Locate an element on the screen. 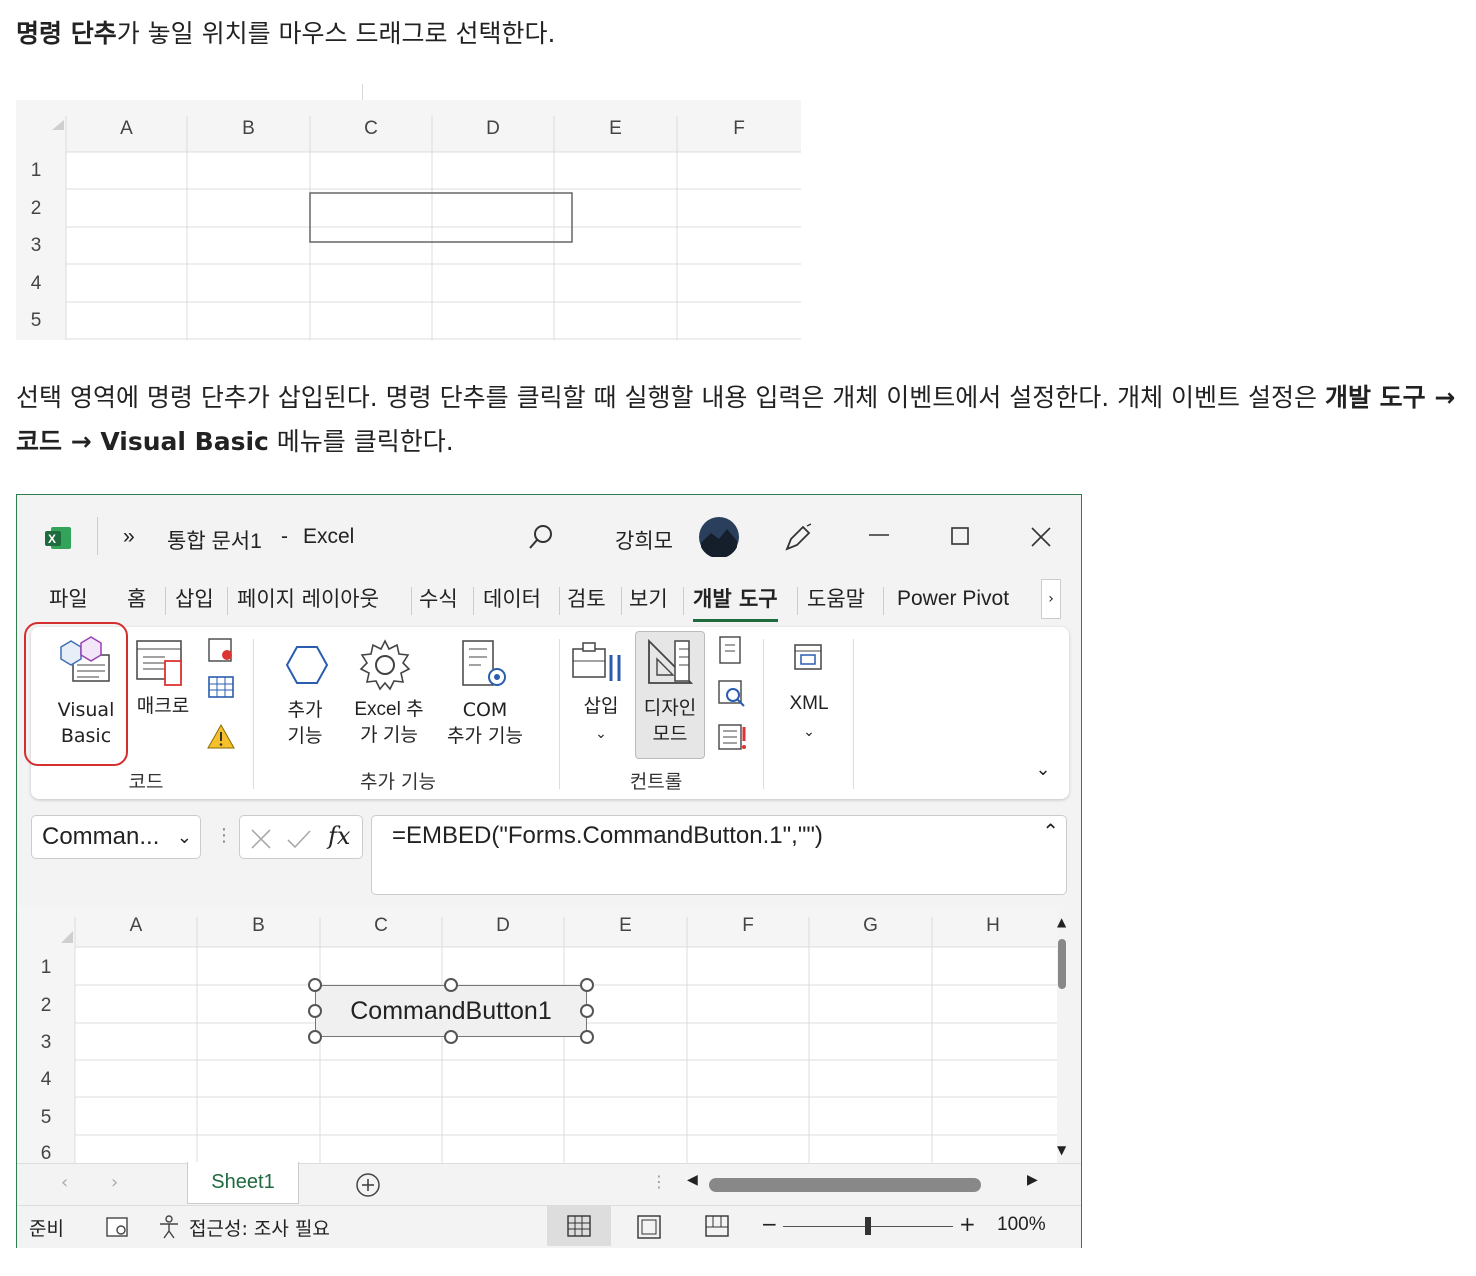  paragraph-text: 가 놓일 위치를 마우스 드래그로 선택한다. is located at coordinates (336, 33).